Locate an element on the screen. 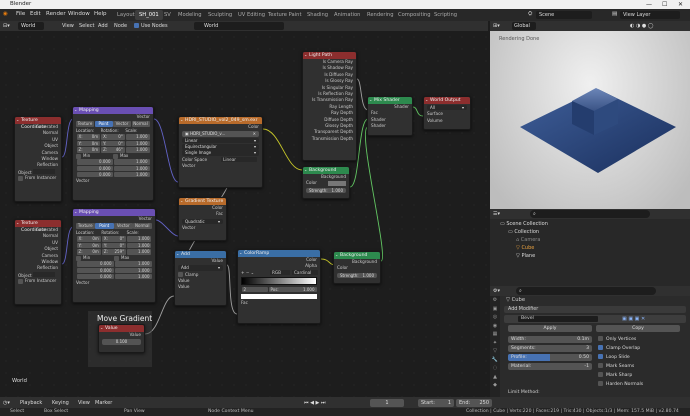 The height and width of the screenshot is (416, 690). workspace-tab: Scripting is located at coordinates (445, 15).